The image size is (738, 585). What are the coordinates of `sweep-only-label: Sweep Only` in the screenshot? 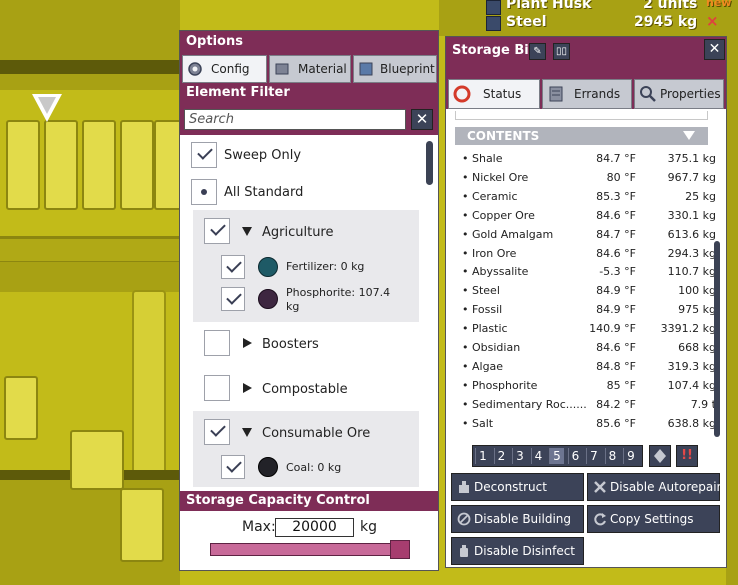 It's located at (263, 155).